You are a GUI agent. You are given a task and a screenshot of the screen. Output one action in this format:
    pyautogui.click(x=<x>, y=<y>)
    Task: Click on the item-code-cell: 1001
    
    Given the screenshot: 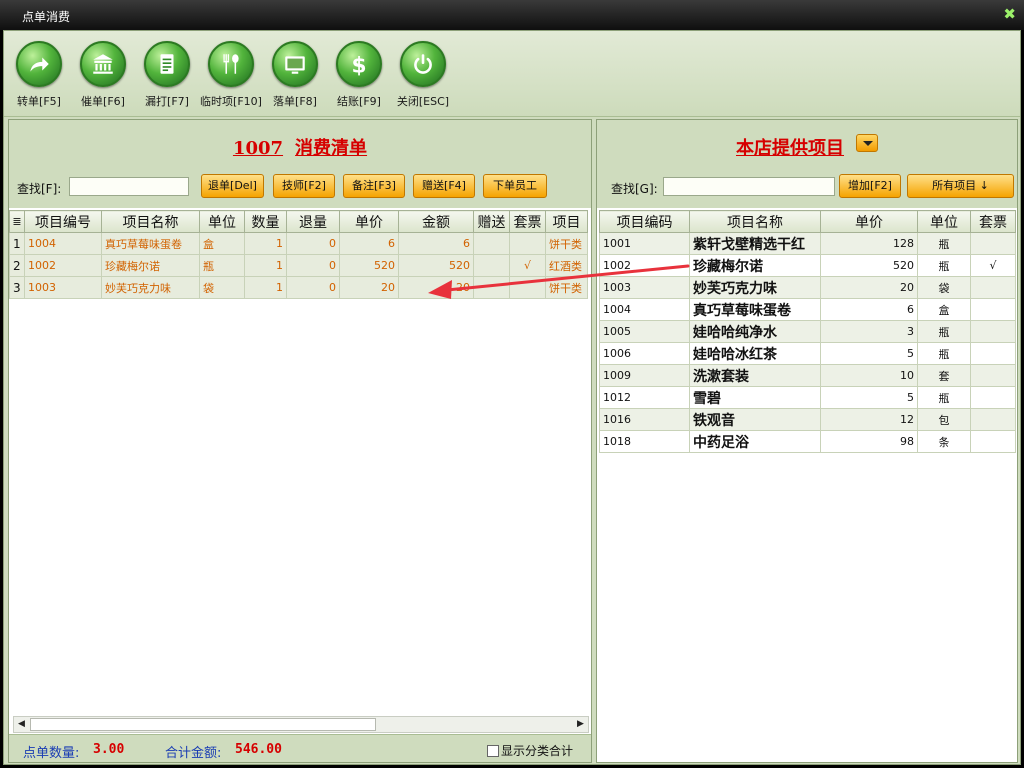 What is the action you would take?
    pyautogui.click(x=644, y=243)
    